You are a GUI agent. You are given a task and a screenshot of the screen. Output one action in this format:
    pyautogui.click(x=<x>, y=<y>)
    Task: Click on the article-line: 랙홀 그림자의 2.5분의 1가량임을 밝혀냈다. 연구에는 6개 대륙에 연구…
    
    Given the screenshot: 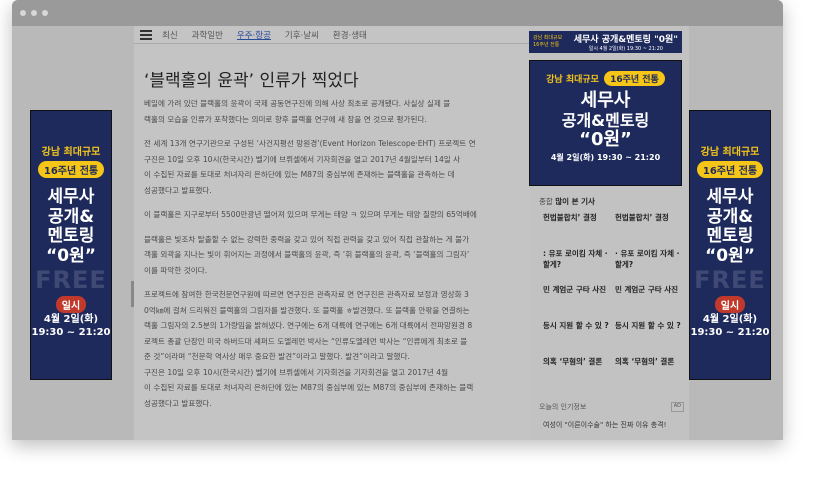 What is the action you would take?
    pyautogui.click(x=308, y=325)
    